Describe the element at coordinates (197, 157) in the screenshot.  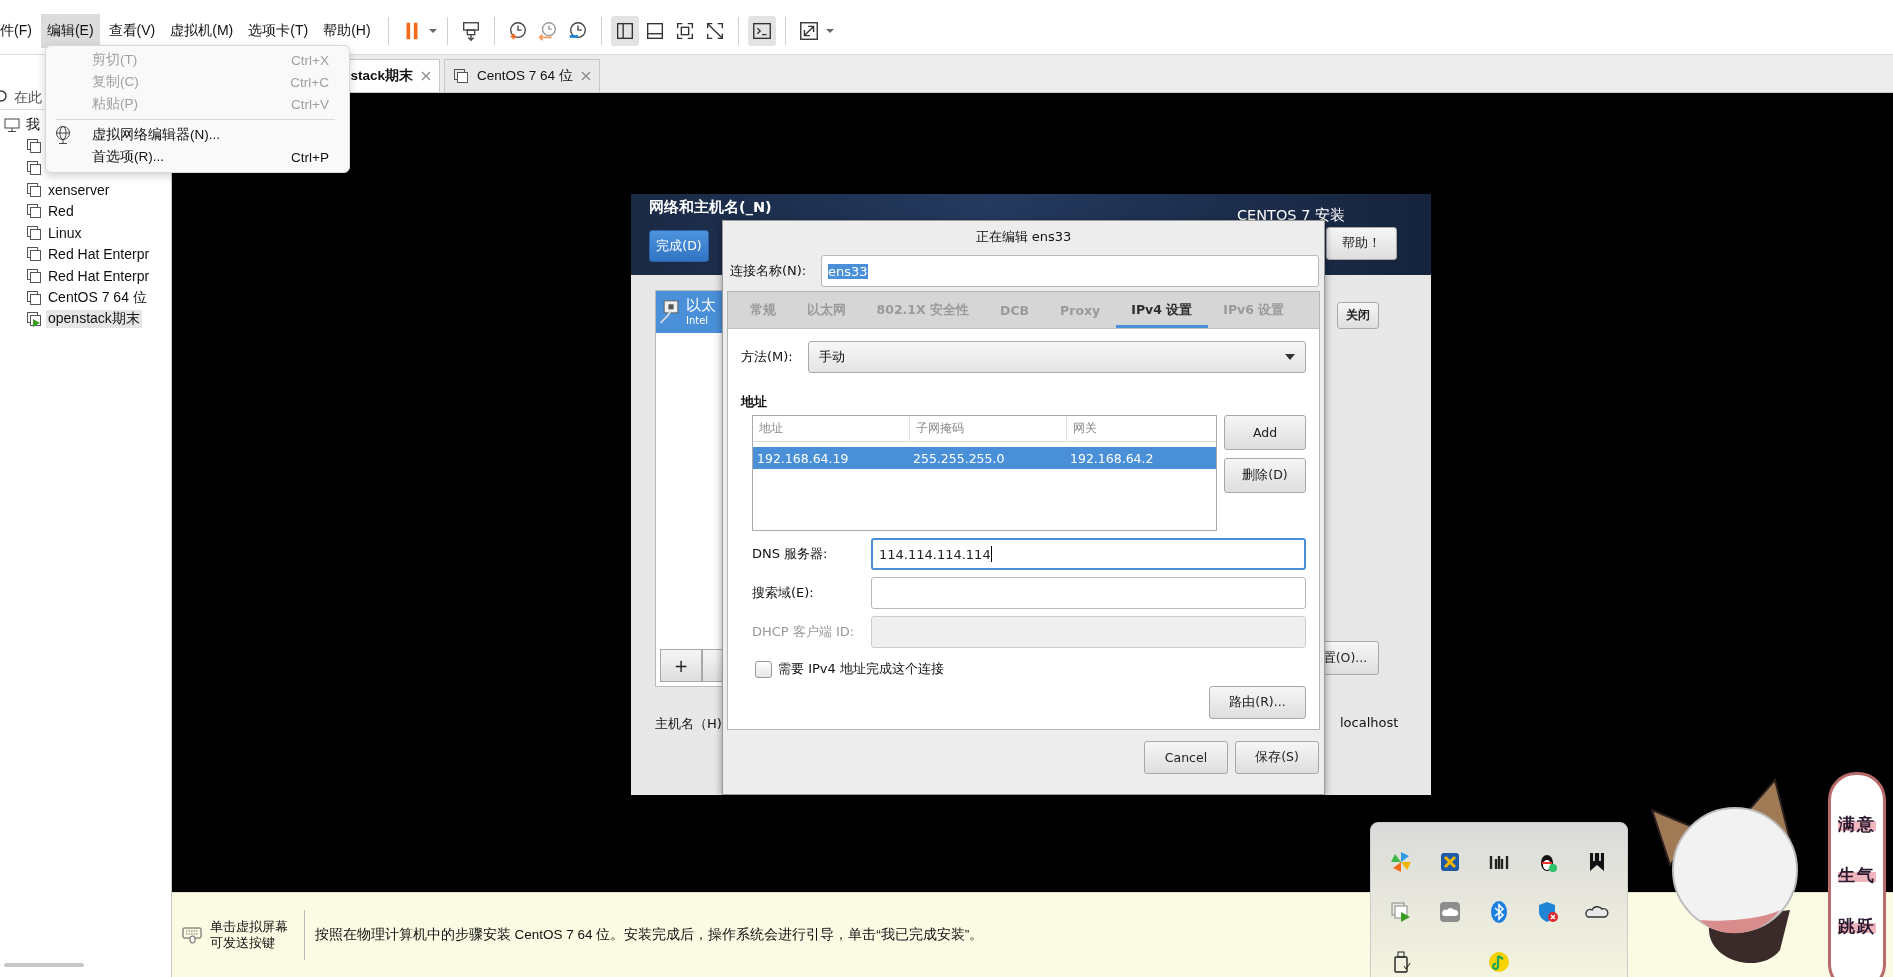
I see `menu-item: 首选项(R)... Ctrl+P` at that location.